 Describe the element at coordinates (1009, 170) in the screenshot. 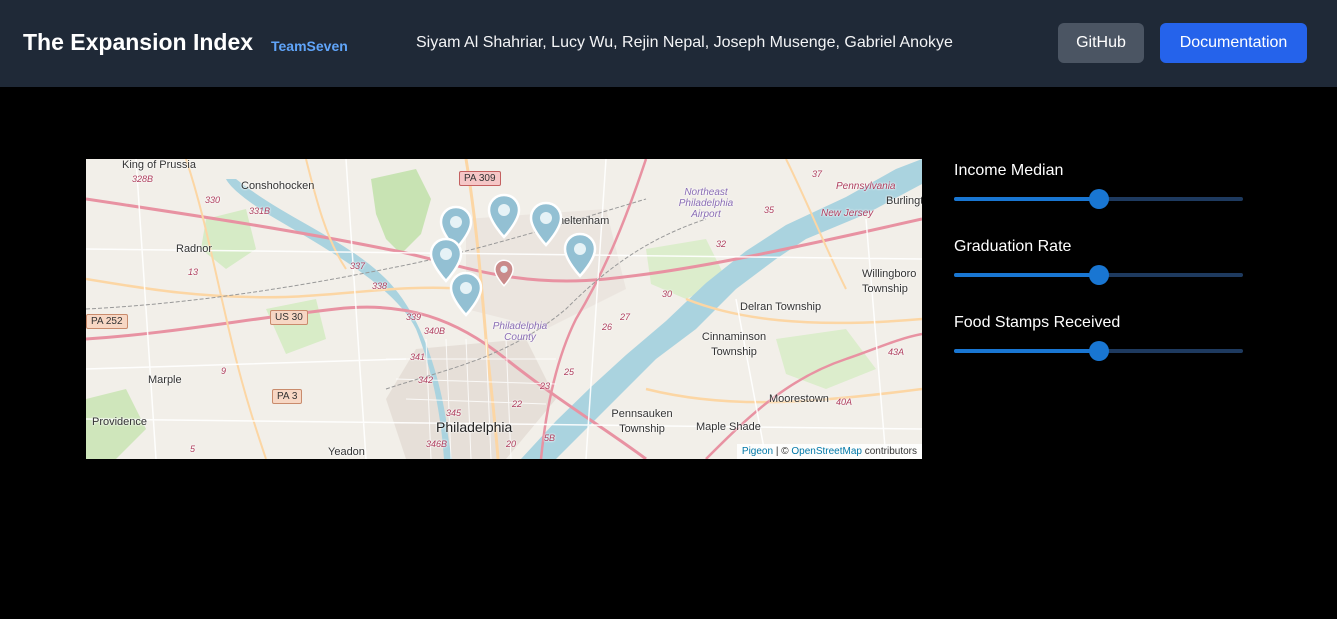

I see `income-median-label: Income Median` at that location.